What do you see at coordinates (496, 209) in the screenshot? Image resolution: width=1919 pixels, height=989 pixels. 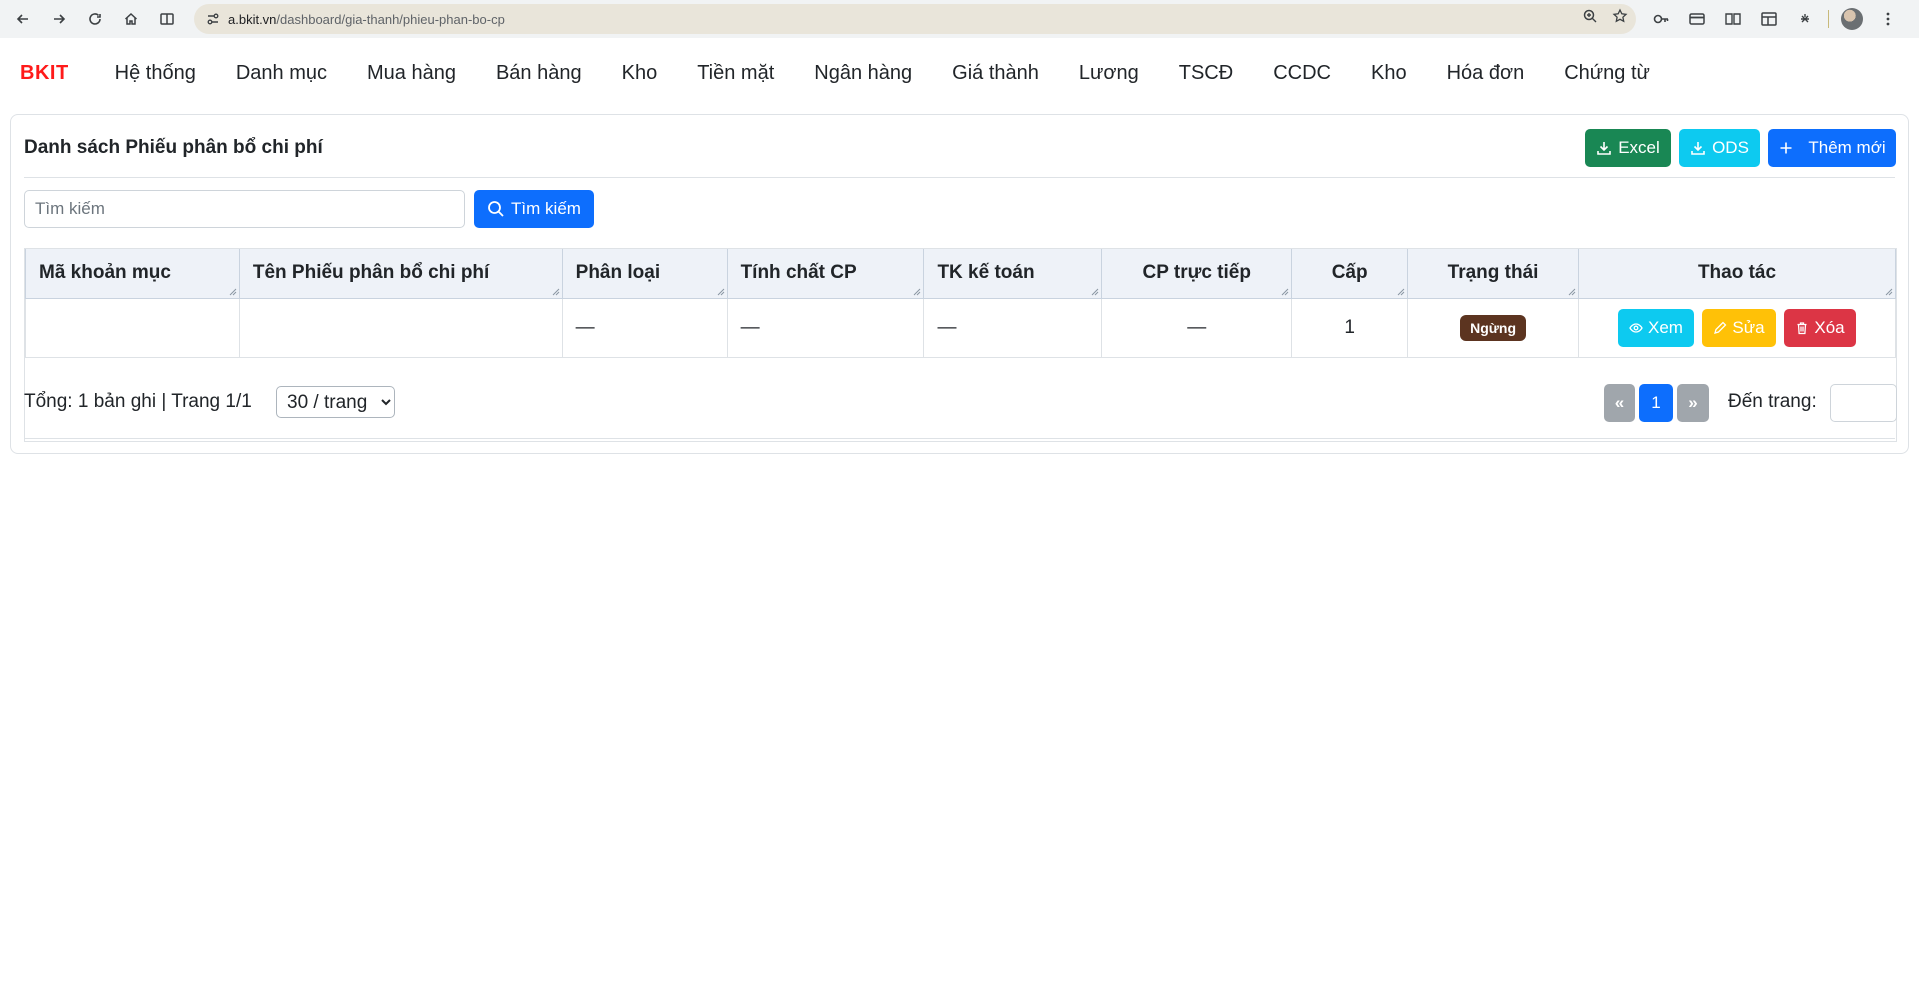 I see `search-icon` at bounding box center [496, 209].